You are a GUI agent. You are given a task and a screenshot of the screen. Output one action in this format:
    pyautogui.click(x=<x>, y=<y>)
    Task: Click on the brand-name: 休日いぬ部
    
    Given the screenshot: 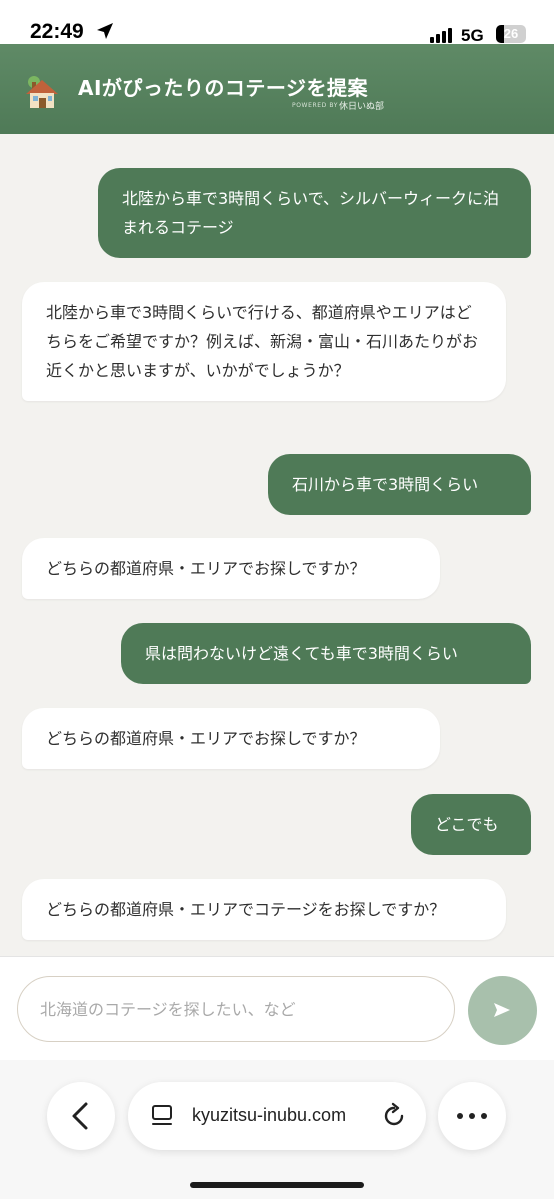 What is the action you would take?
    pyautogui.click(x=362, y=107)
    